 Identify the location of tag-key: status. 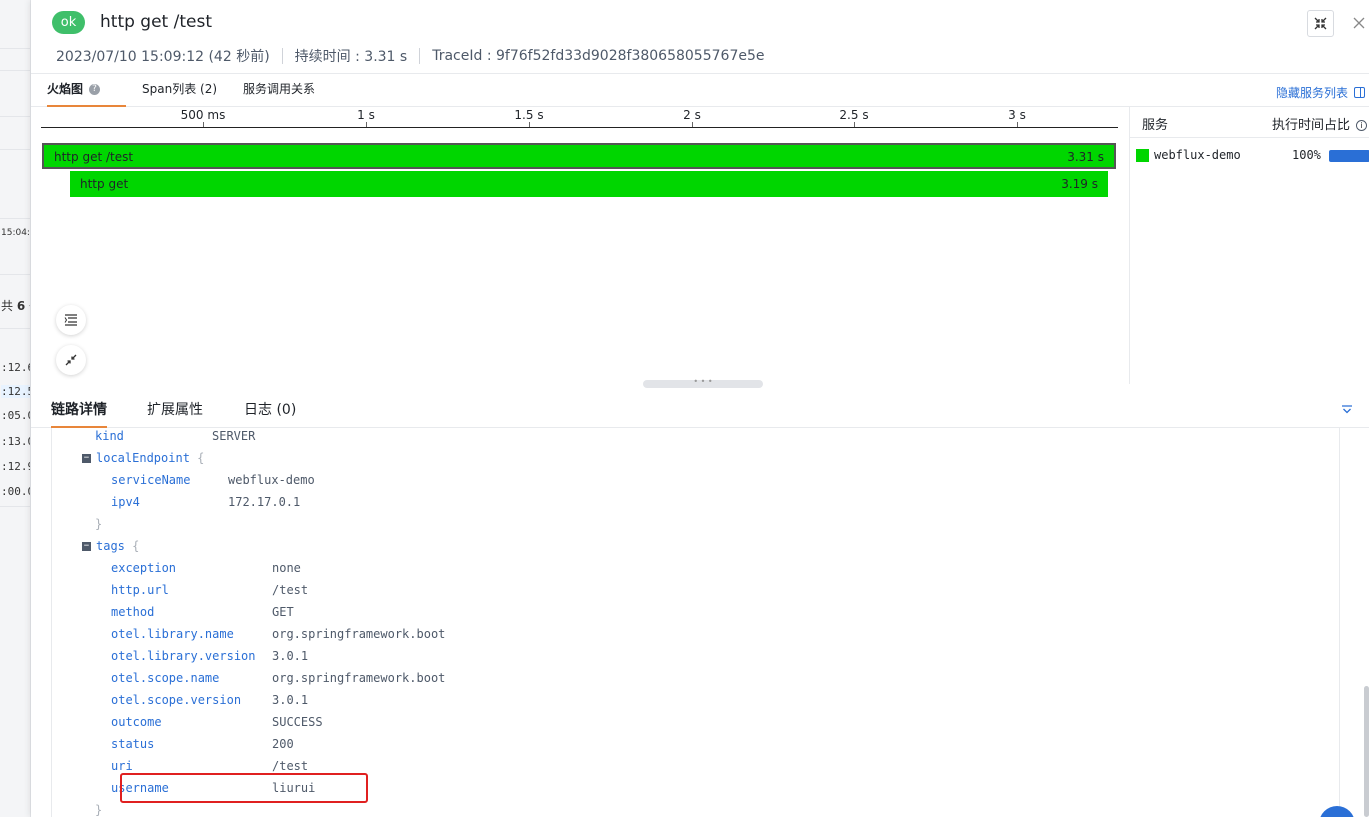
(132, 744).